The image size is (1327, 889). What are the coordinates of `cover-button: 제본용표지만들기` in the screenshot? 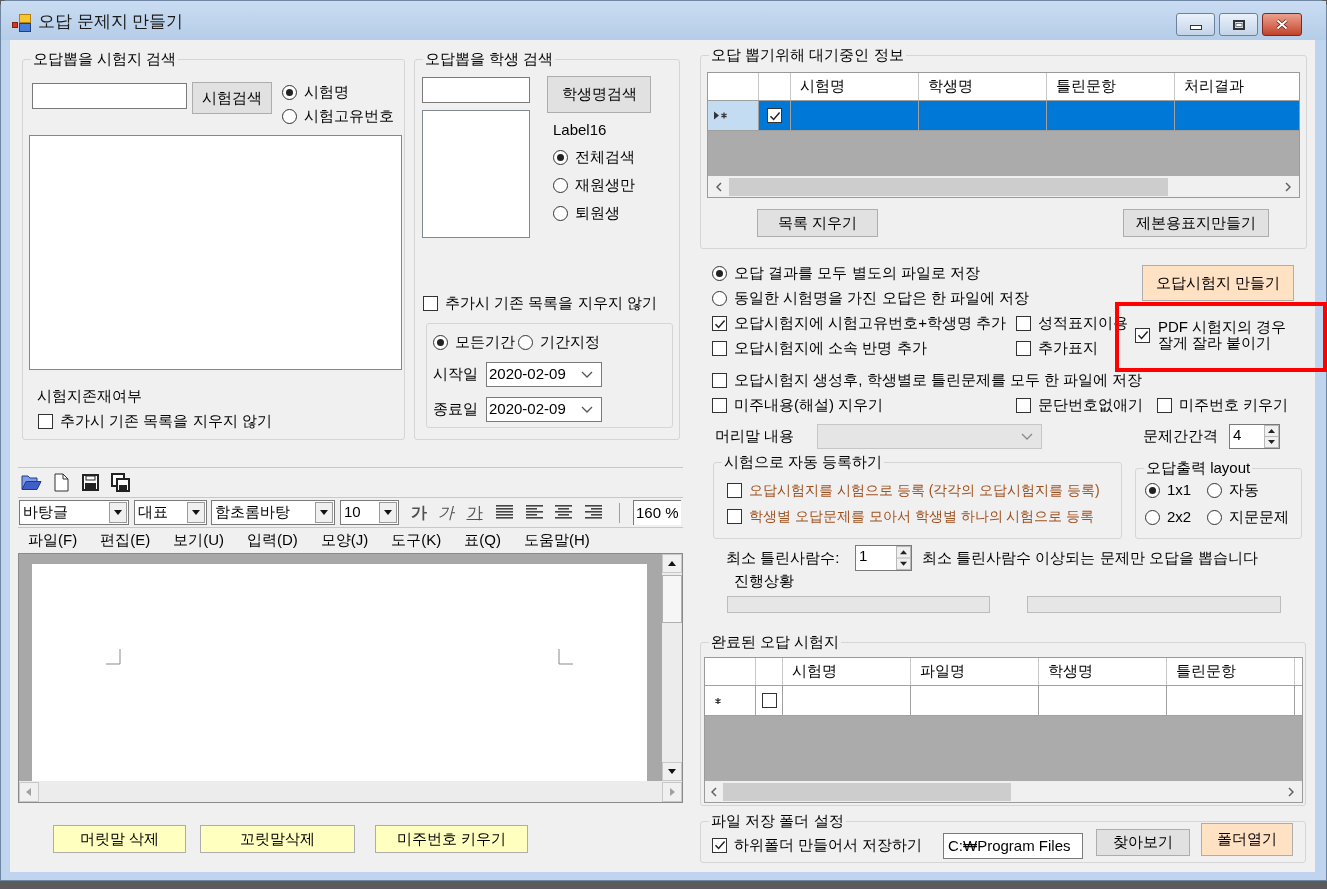 It's located at (1196, 223).